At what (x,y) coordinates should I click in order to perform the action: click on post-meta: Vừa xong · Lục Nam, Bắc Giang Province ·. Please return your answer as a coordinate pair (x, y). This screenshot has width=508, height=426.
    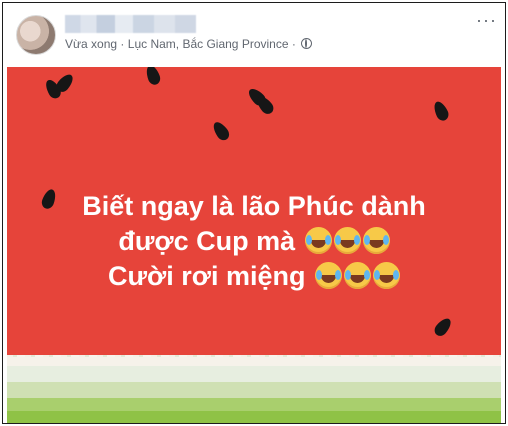
    Looking at the image, I should click on (189, 44).